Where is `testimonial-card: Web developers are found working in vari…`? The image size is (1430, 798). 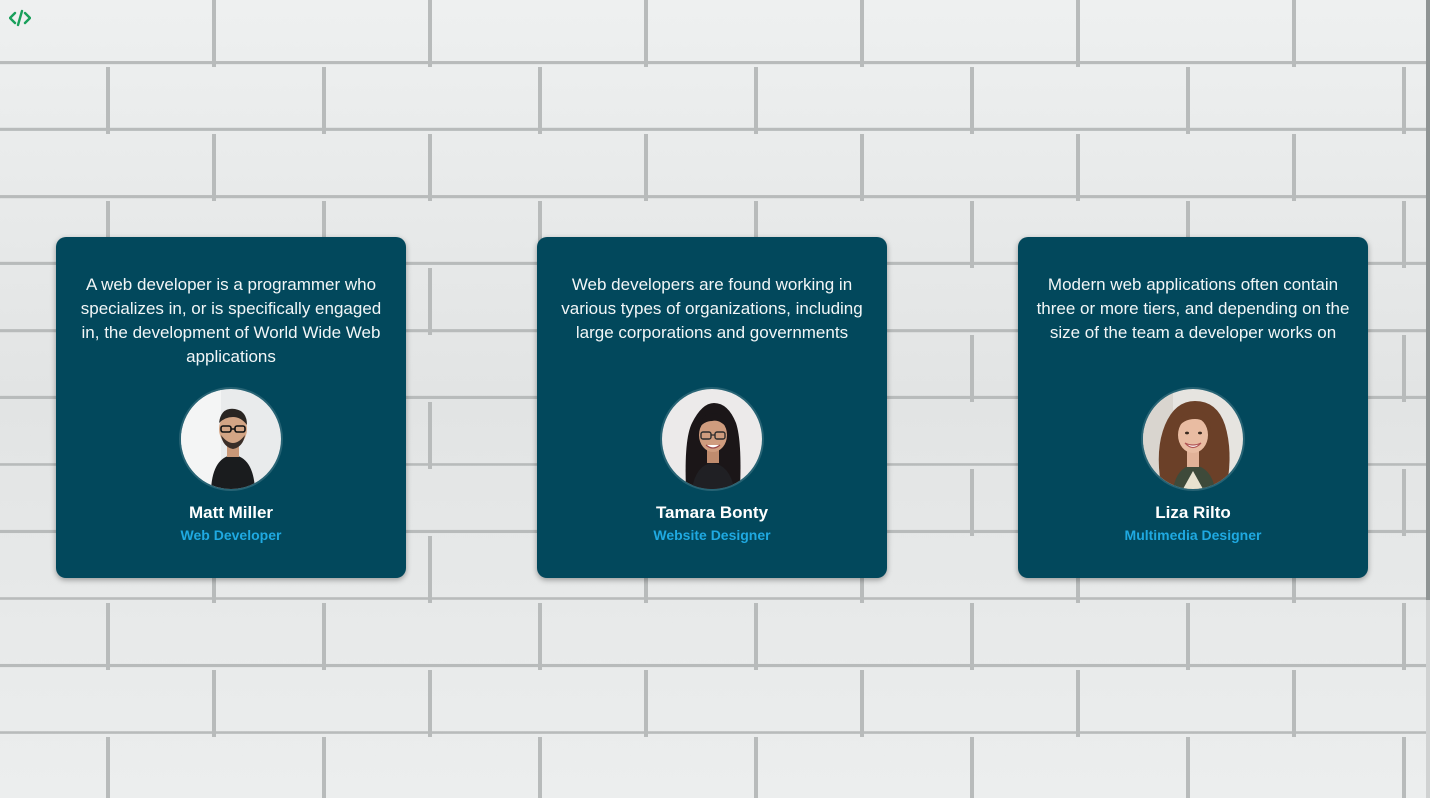
testimonial-card: Web developers are found working in vari… is located at coordinates (712, 407).